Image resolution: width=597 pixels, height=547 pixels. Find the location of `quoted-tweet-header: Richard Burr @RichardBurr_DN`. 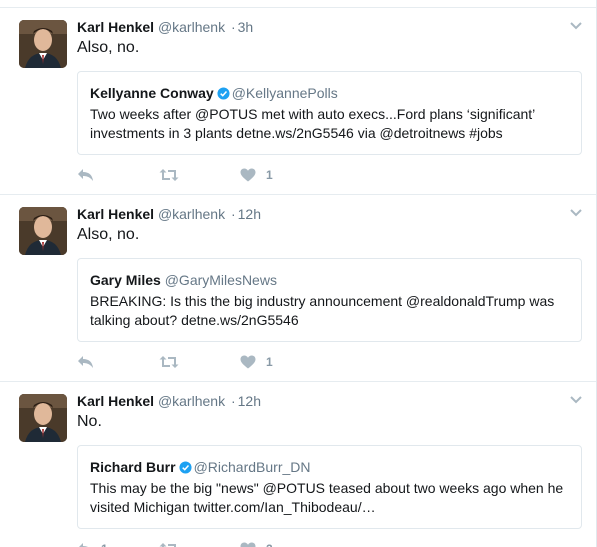

quoted-tweet-header: Richard Burr @RichardBurr_DN is located at coordinates (200, 467).